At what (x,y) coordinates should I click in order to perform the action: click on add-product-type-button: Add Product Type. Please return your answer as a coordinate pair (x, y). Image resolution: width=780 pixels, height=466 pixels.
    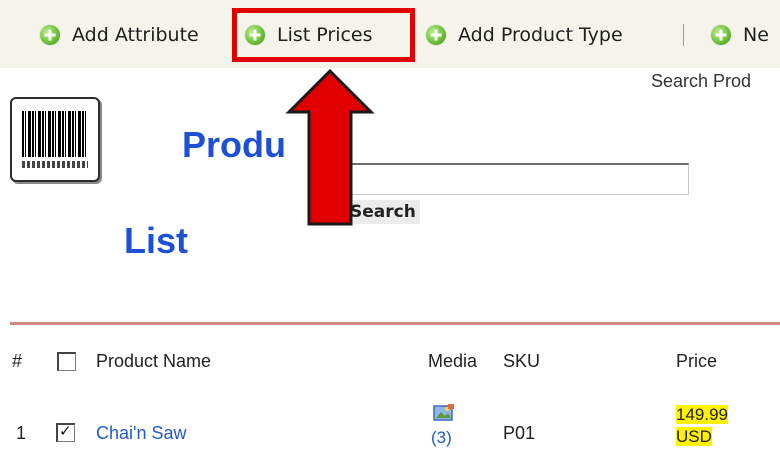
    Looking at the image, I should click on (524, 35).